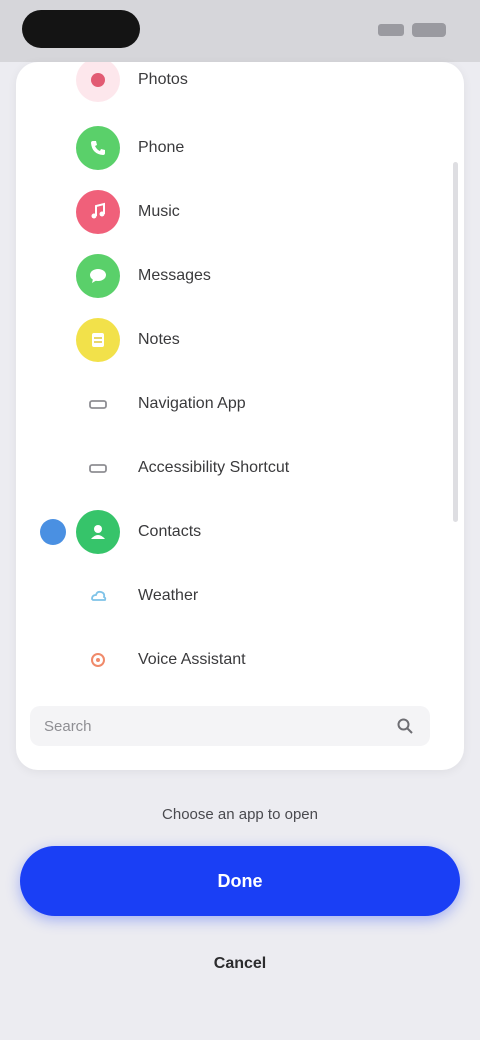  What do you see at coordinates (455, 342) in the screenshot?
I see `scrollbar` at bounding box center [455, 342].